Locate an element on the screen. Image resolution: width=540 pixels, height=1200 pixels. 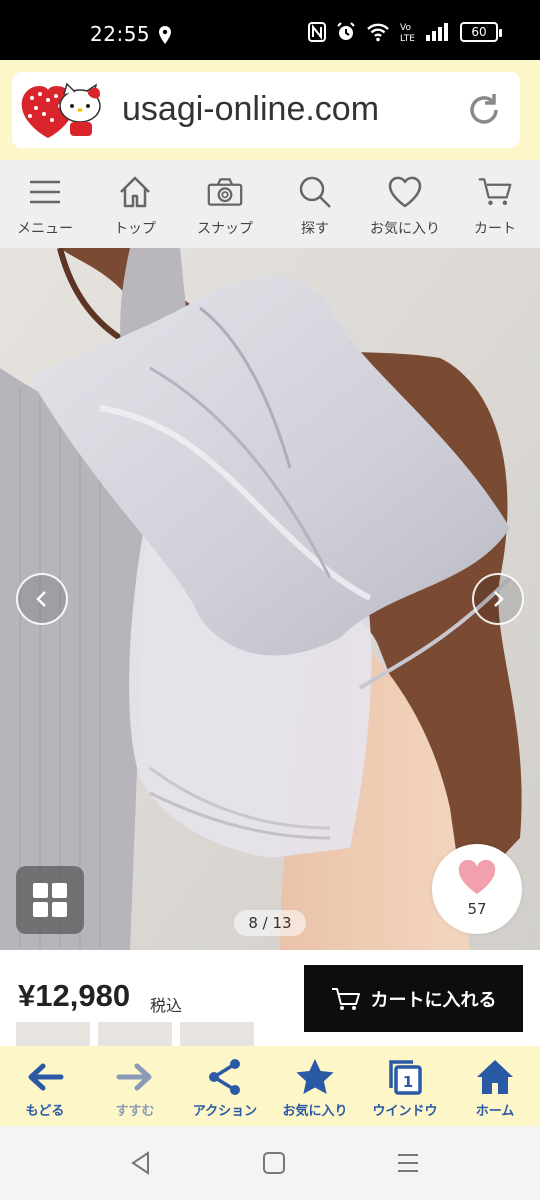
chevron-right-icon is located at coordinates (499, 599).